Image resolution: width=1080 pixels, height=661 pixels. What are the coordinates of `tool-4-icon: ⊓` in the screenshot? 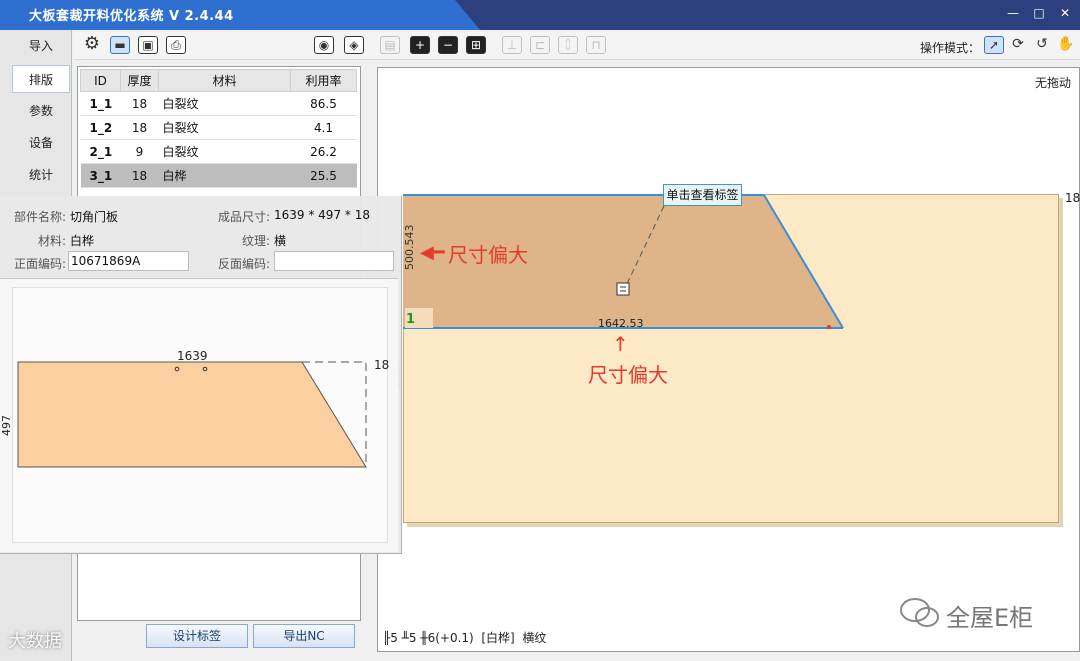 It's located at (596, 45).